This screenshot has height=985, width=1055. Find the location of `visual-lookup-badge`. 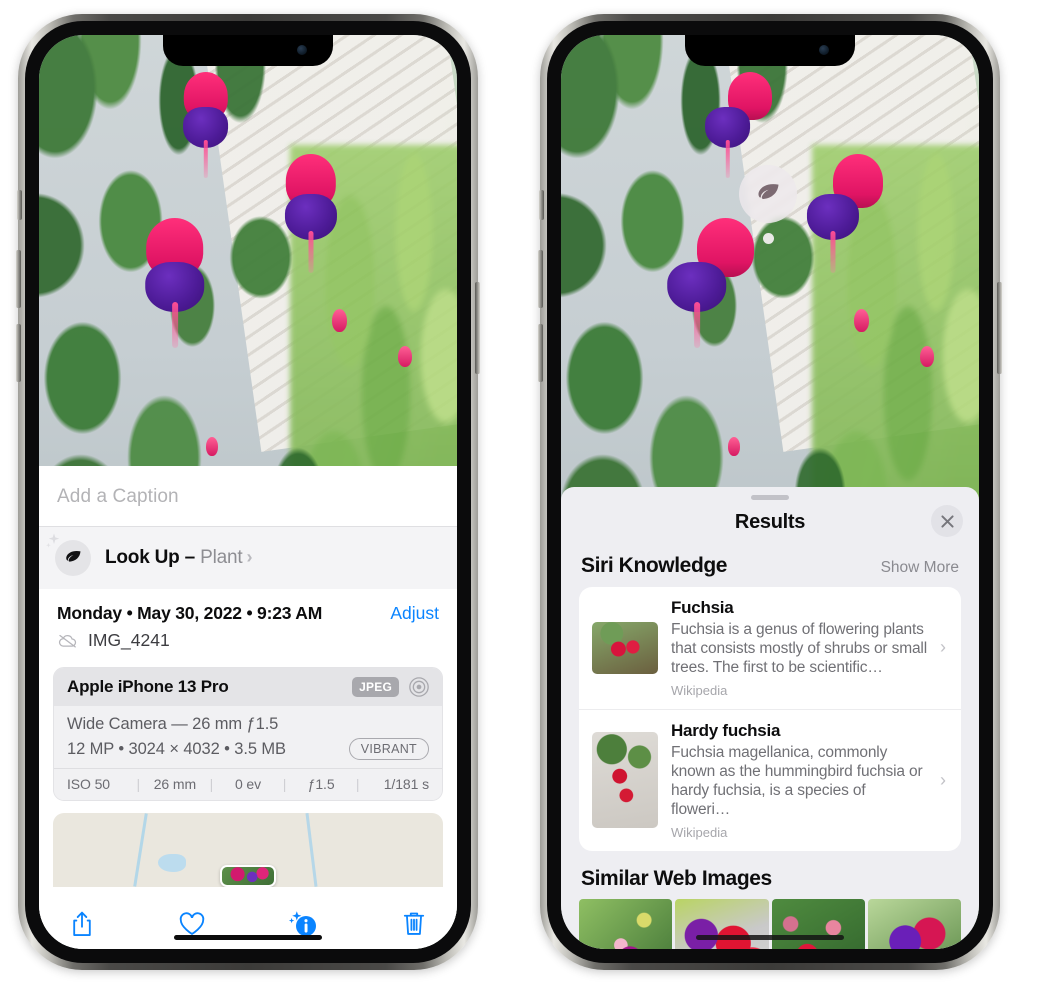

visual-lookup-badge is located at coordinates (768, 204).